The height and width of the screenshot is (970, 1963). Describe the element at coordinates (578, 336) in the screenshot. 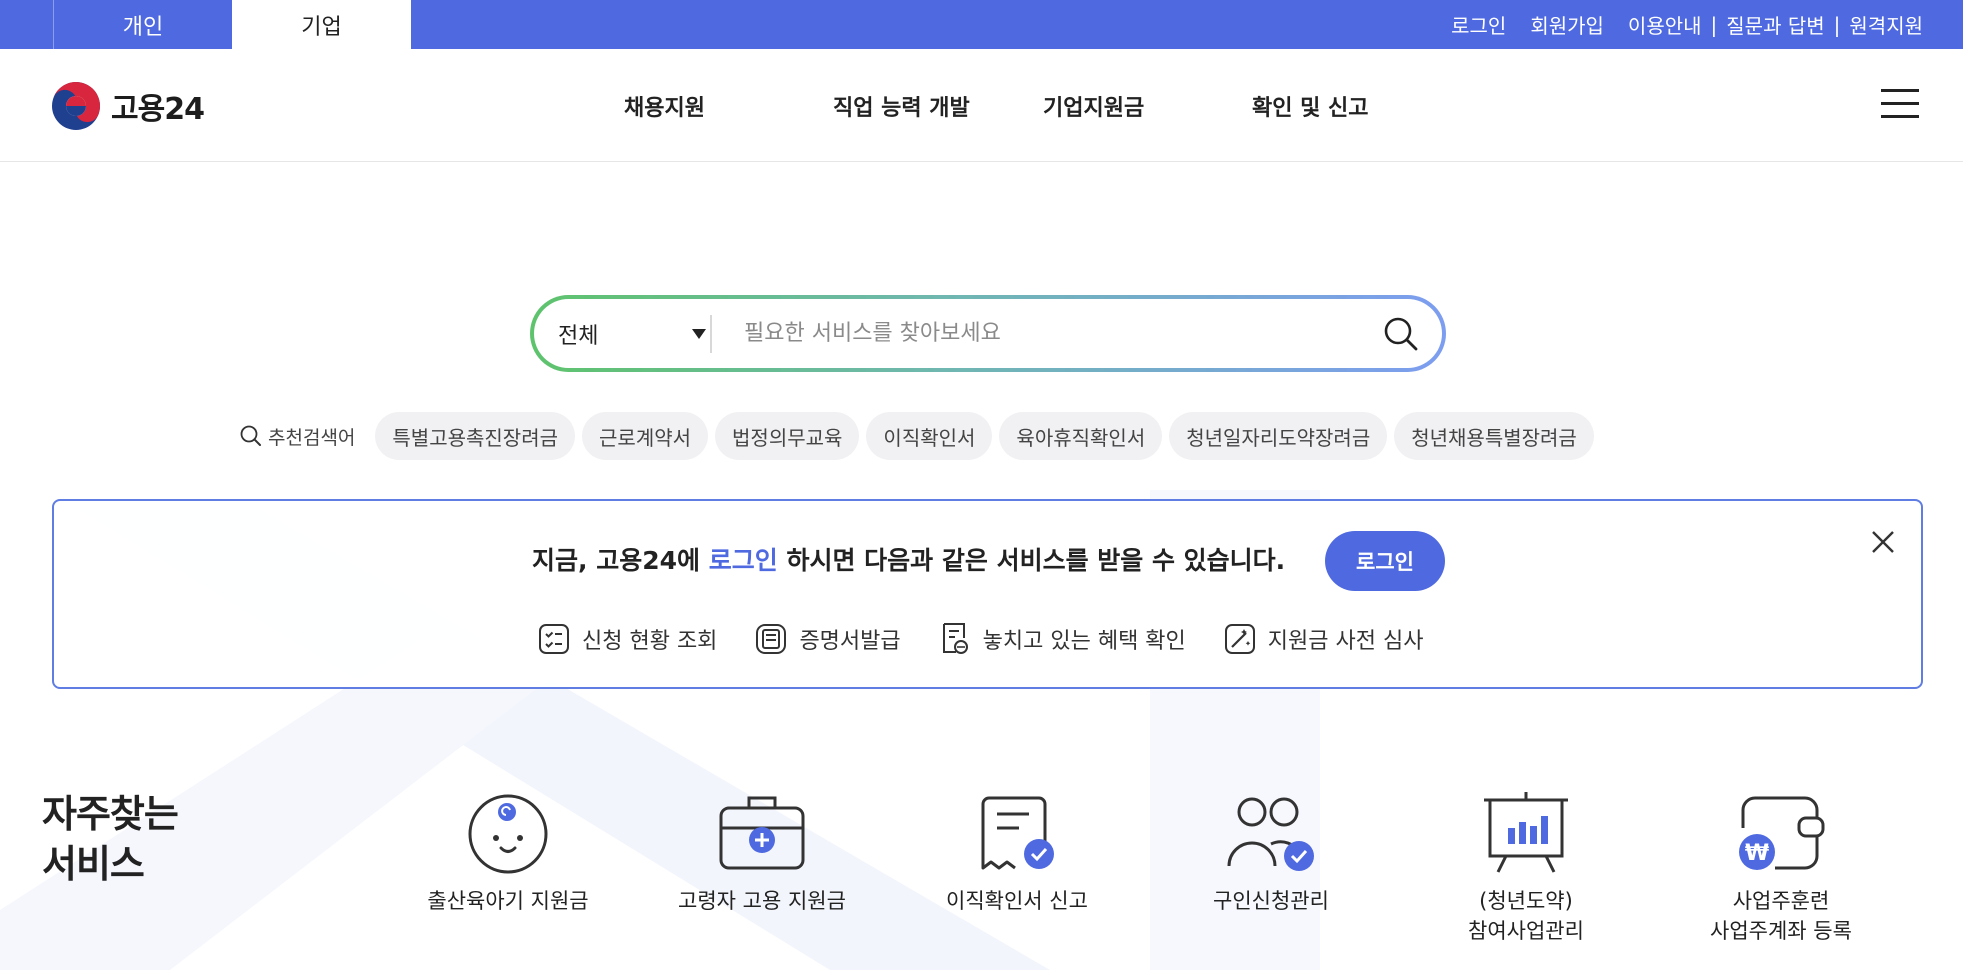

I see `search-category-value: 전체` at that location.